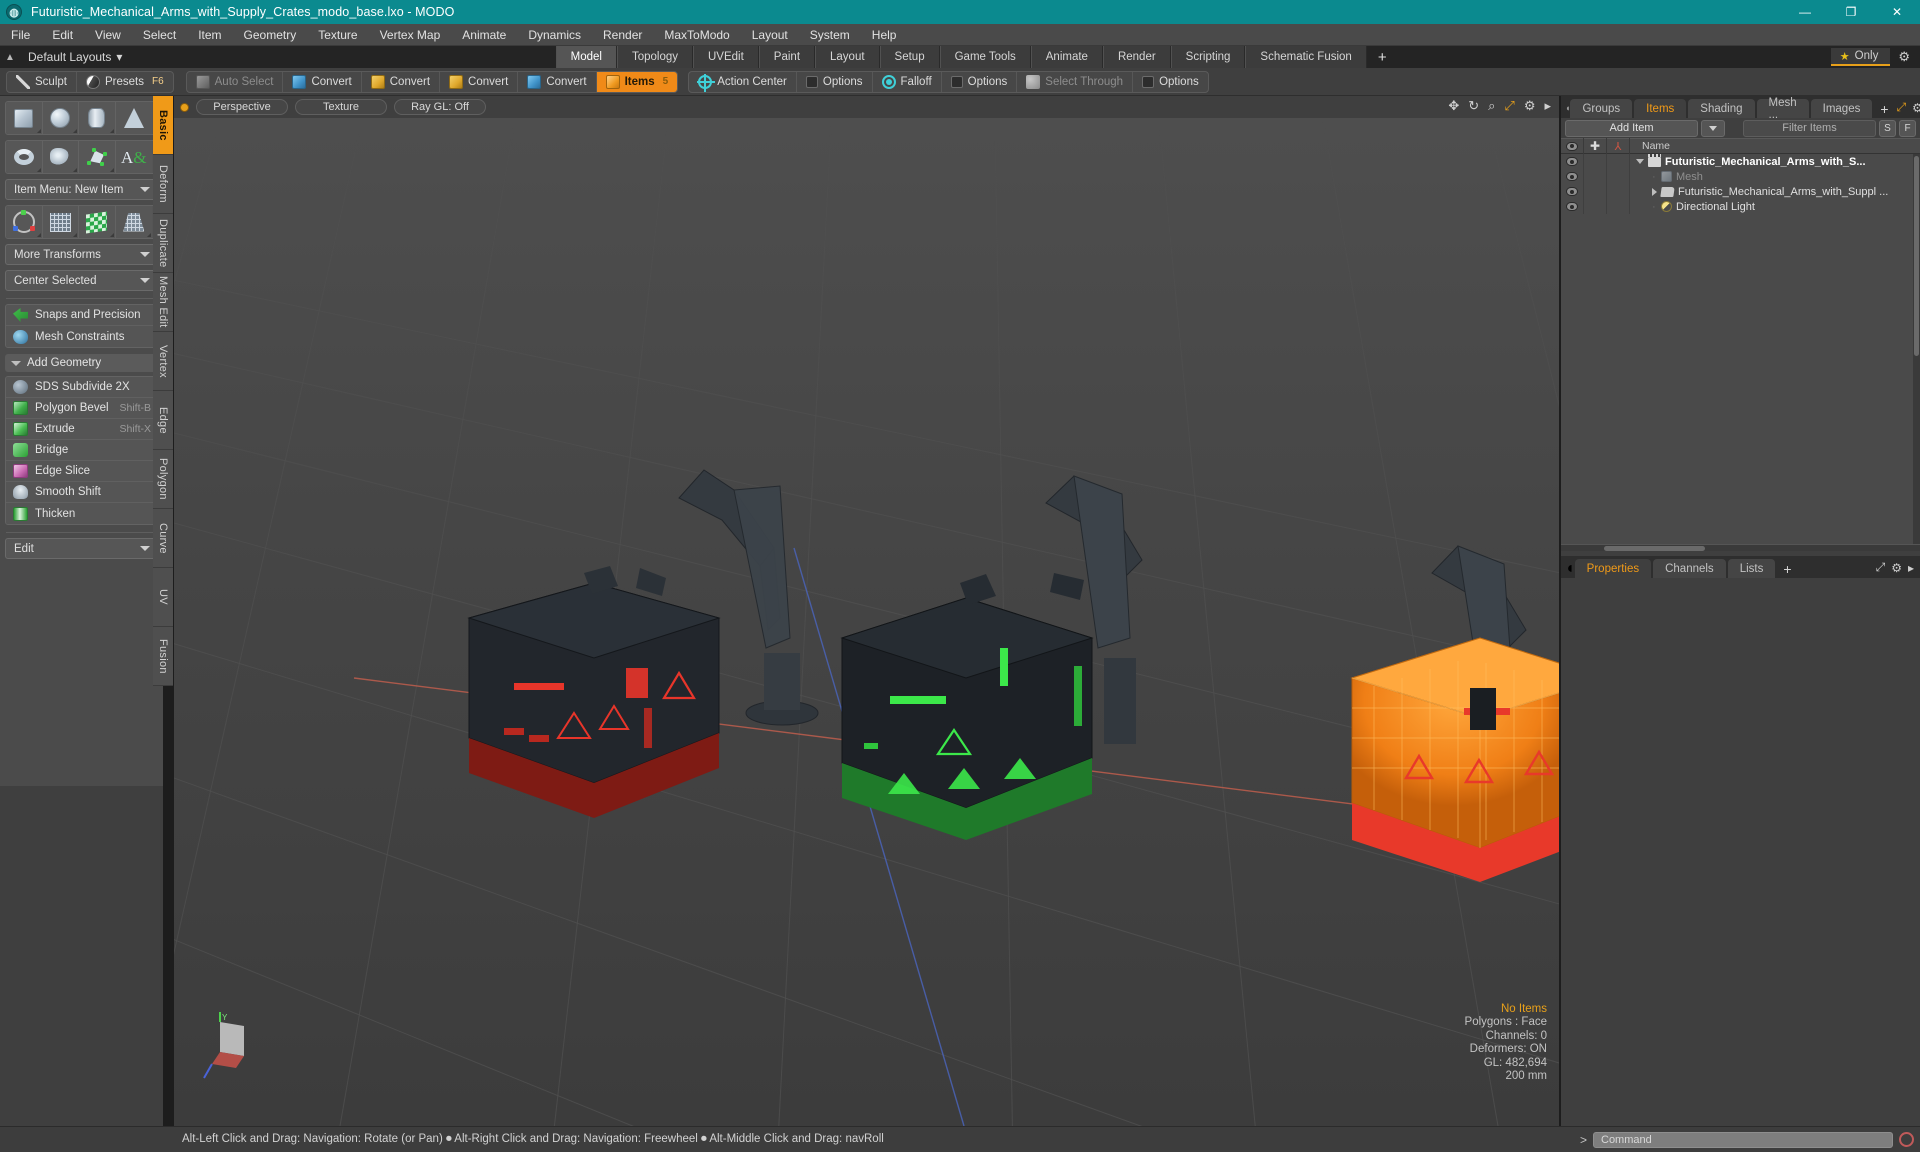 The image size is (1920, 1152). What do you see at coordinates (1860, 57) in the screenshot?
I see `only-toggle-button: ★ Only` at bounding box center [1860, 57].